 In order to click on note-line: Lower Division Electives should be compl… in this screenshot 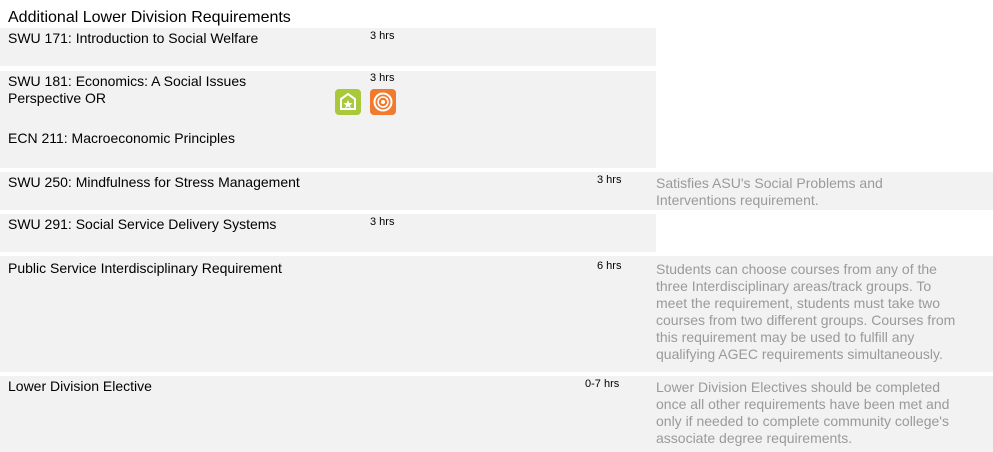, I will do `click(798, 387)`.